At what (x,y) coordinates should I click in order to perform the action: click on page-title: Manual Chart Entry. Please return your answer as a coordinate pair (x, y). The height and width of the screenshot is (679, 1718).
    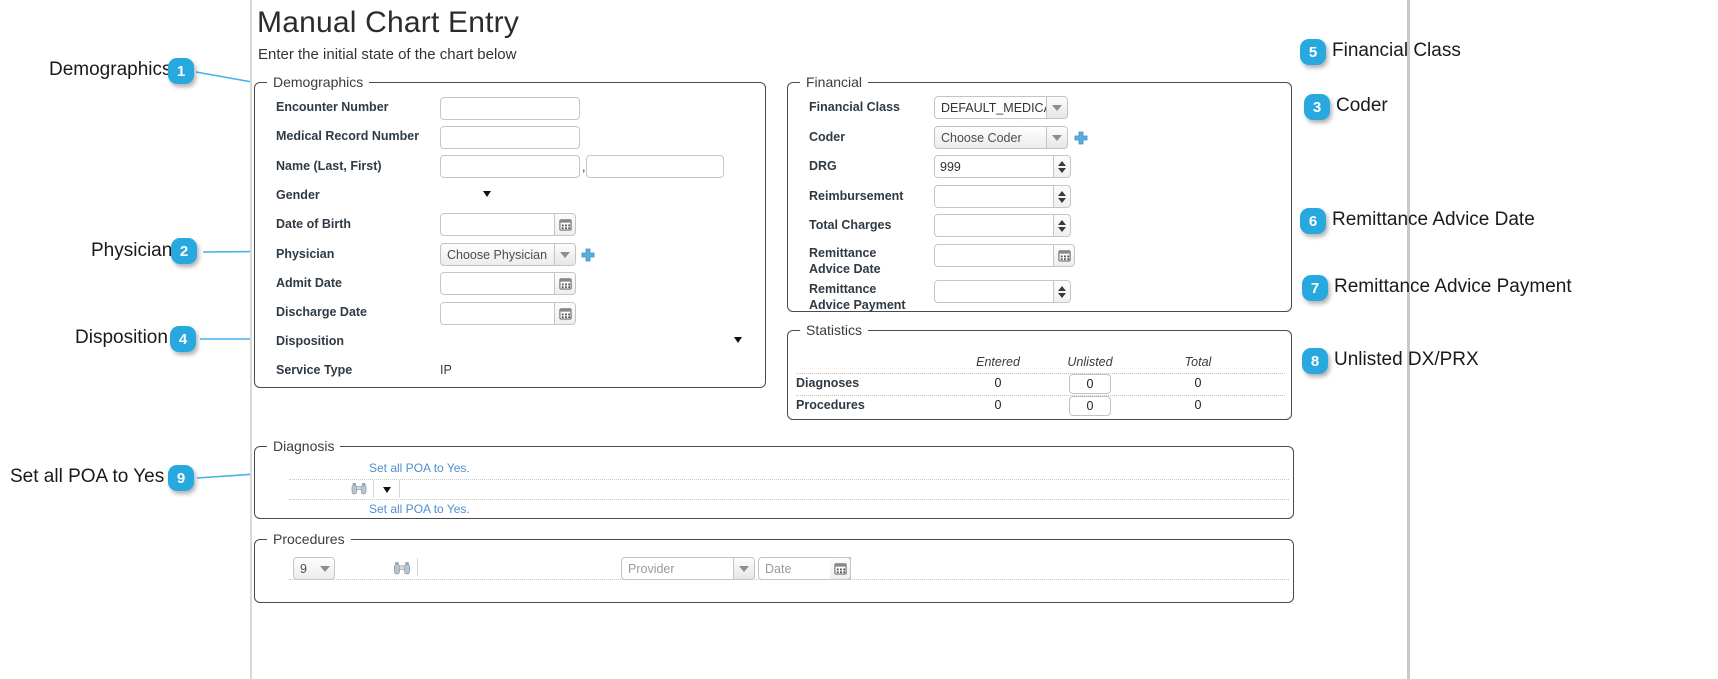
    Looking at the image, I should click on (388, 22).